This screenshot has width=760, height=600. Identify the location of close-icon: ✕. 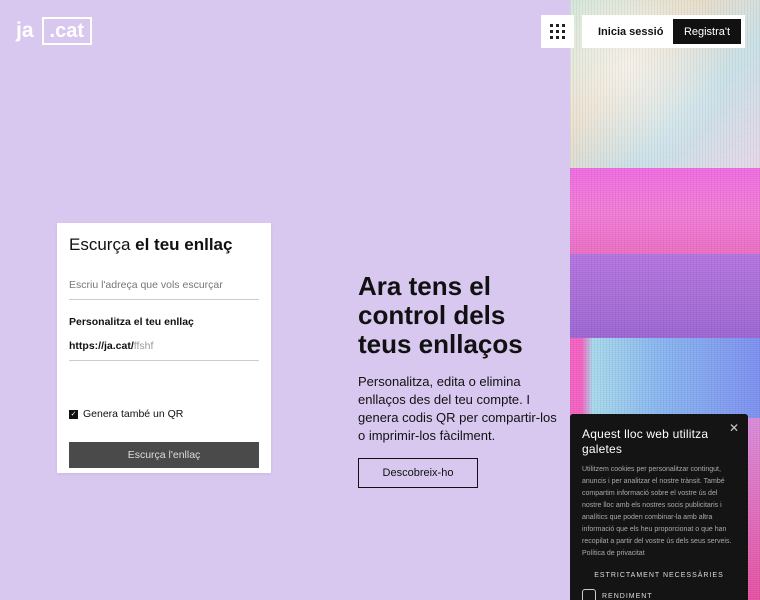
(734, 428).